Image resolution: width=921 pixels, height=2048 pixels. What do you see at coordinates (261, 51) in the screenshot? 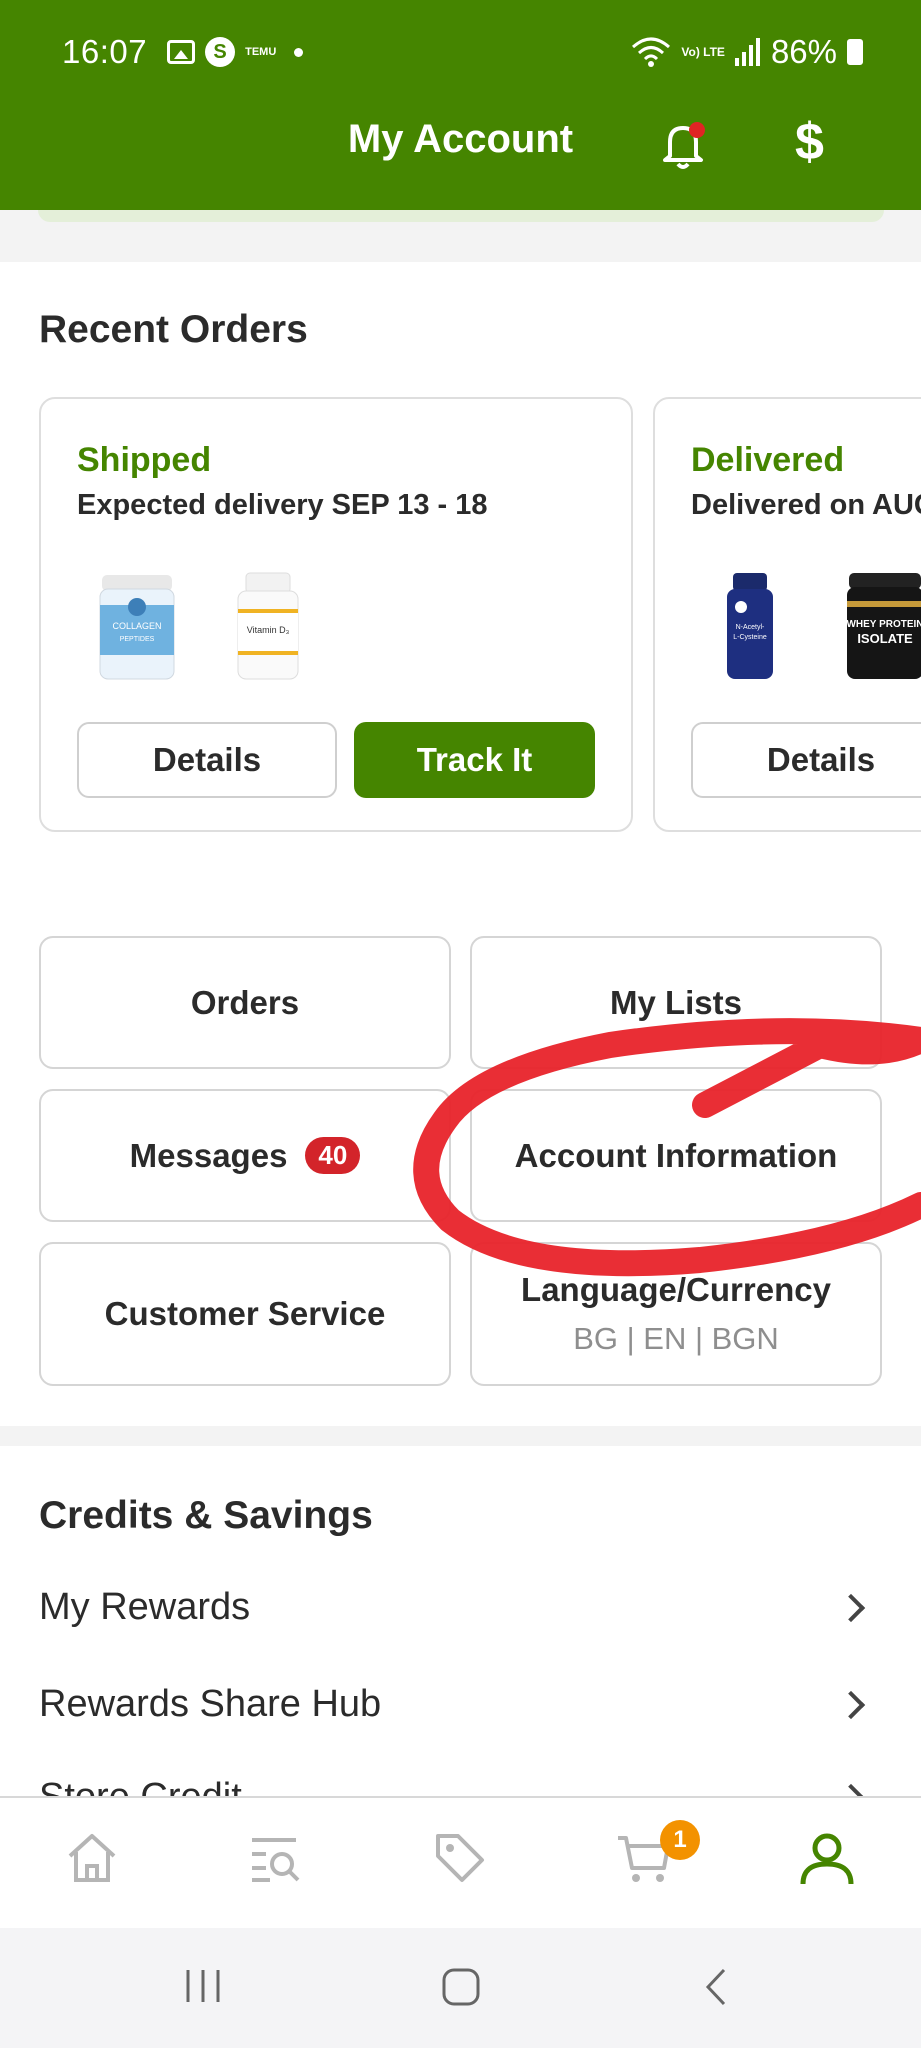
I see `temu-icon: TEMU` at bounding box center [261, 51].